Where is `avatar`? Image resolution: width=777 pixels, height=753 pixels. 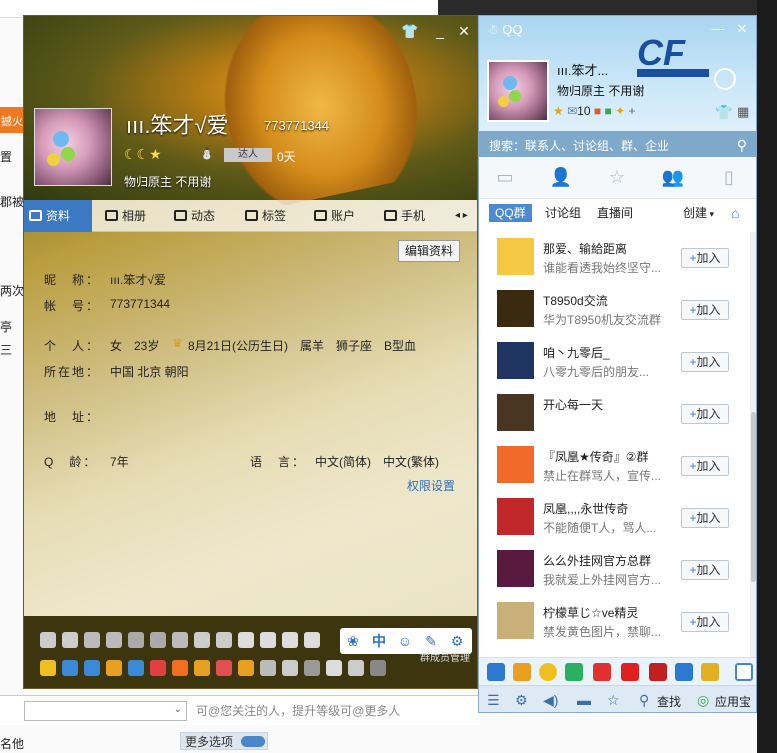
avatar is located at coordinates (518, 91).